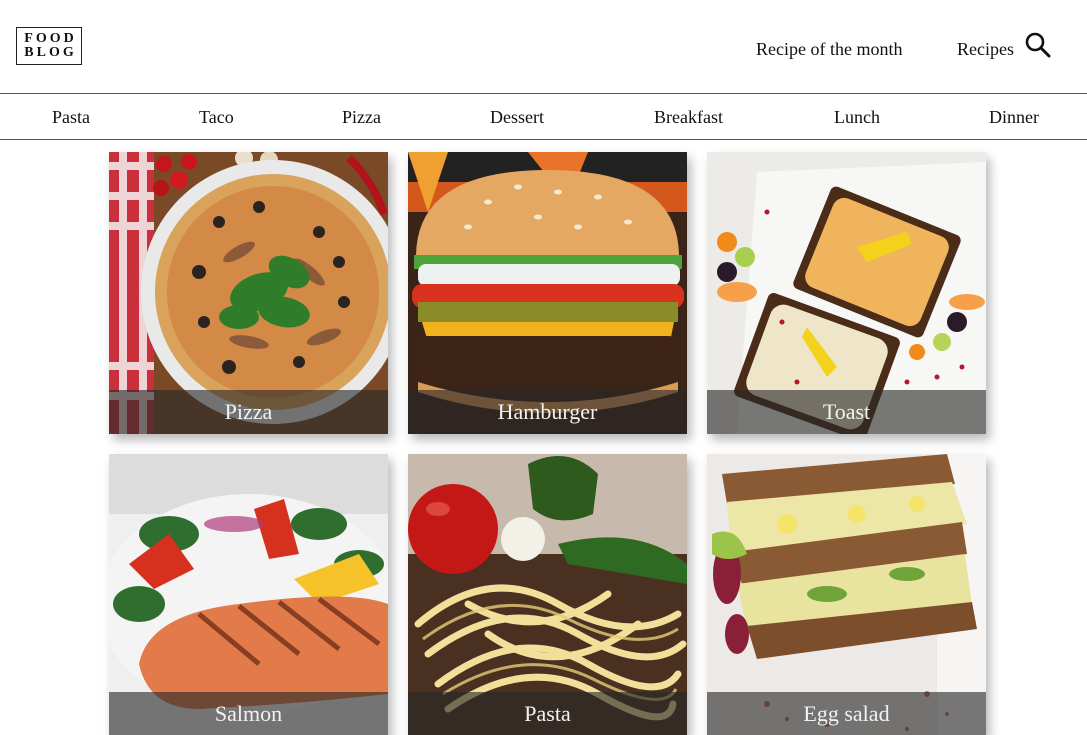 The image size is (1087, 735). I want to click on recipe-card-caption: Egg salad, so click(846, 713).